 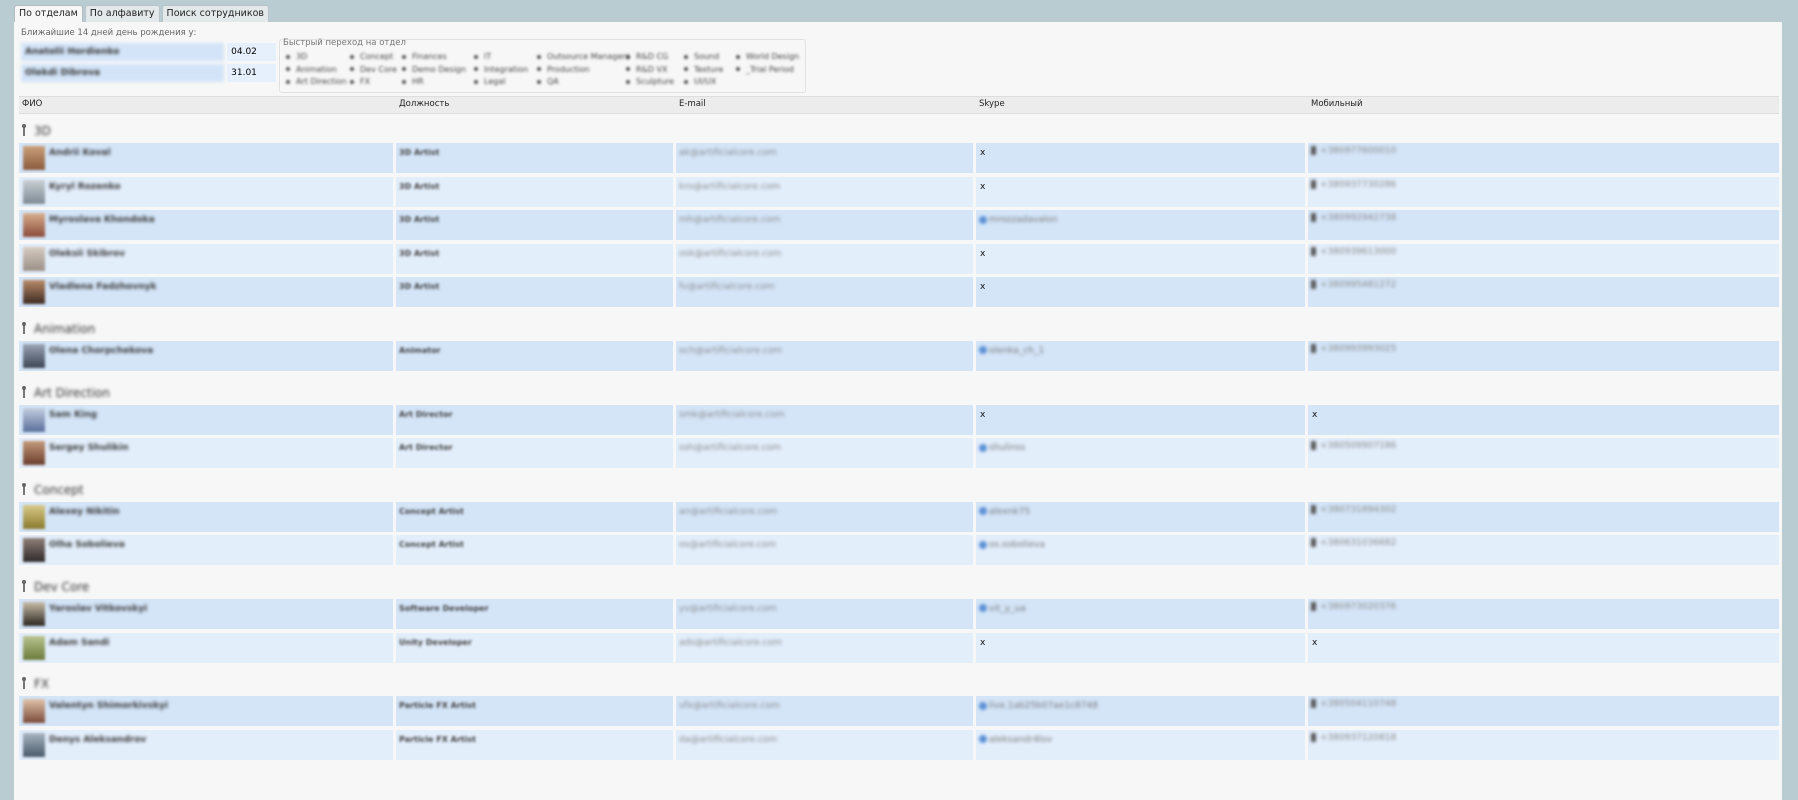 What do you see at coordinates (1004, 512) in the screenshot?
I see `skype-link: alexnk75` at bounding box center [1004, 512].